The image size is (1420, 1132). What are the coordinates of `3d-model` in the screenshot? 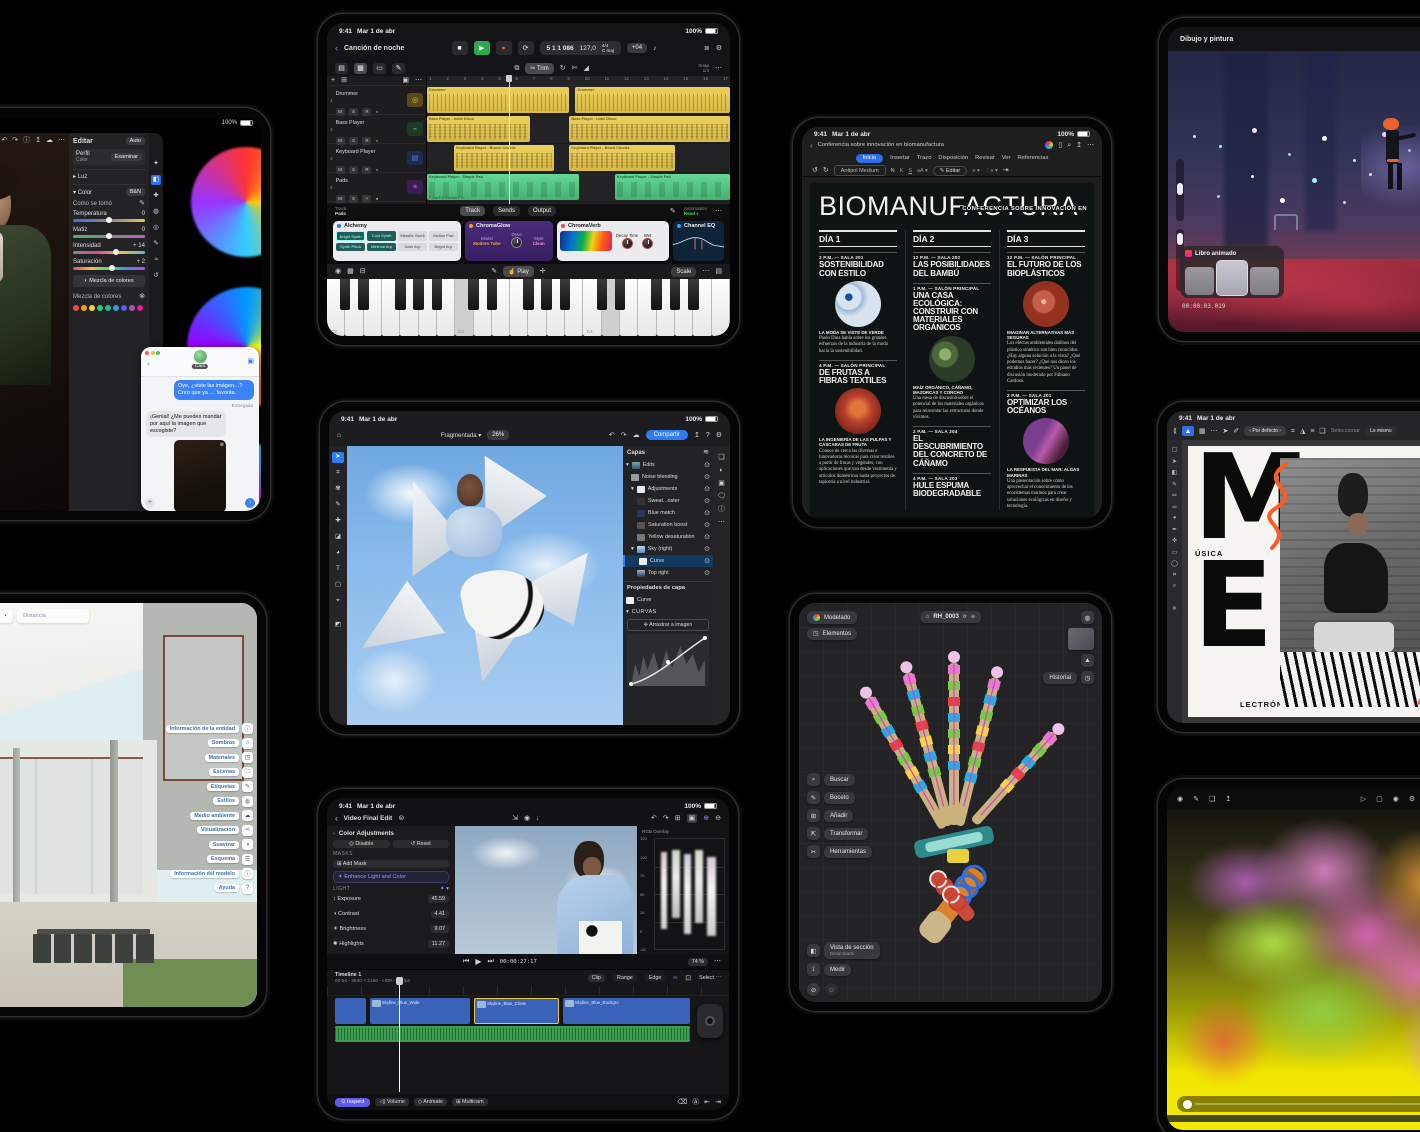 It's located at (954, 798).